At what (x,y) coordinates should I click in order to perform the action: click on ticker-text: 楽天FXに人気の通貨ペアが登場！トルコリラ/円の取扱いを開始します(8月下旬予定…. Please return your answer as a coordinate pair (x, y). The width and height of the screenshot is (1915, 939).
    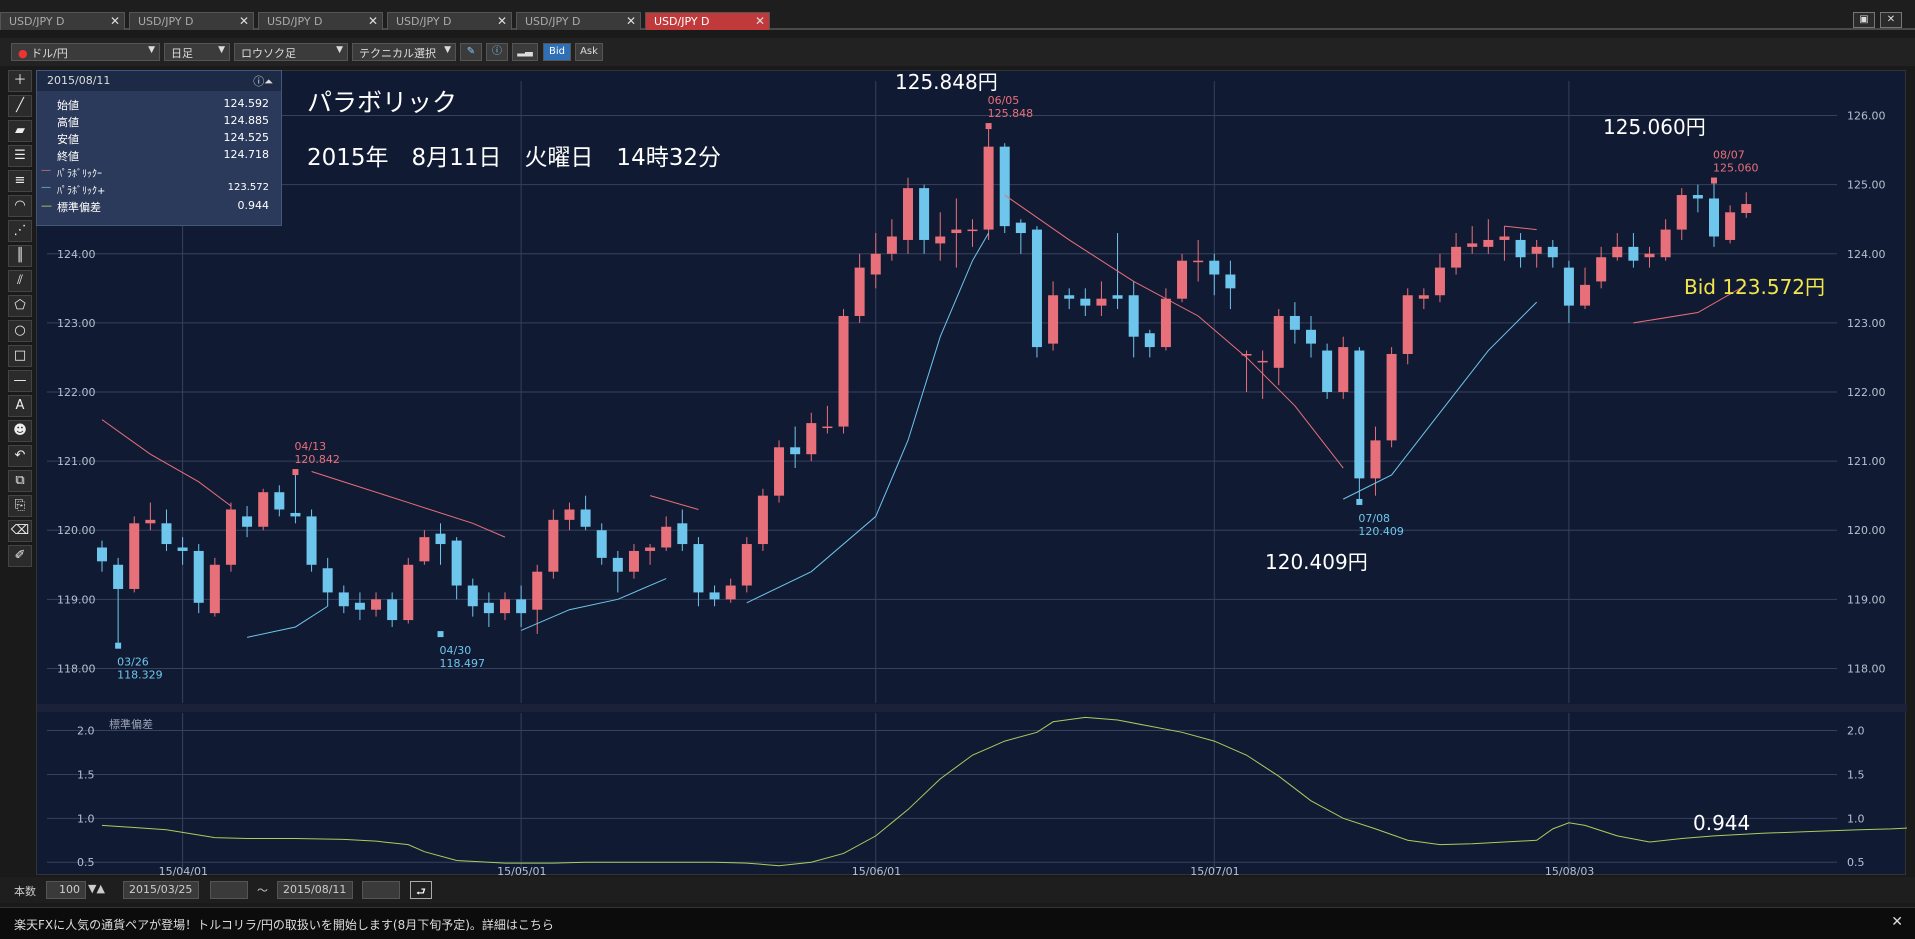
    Looking at the image, I should click on (284, 925).